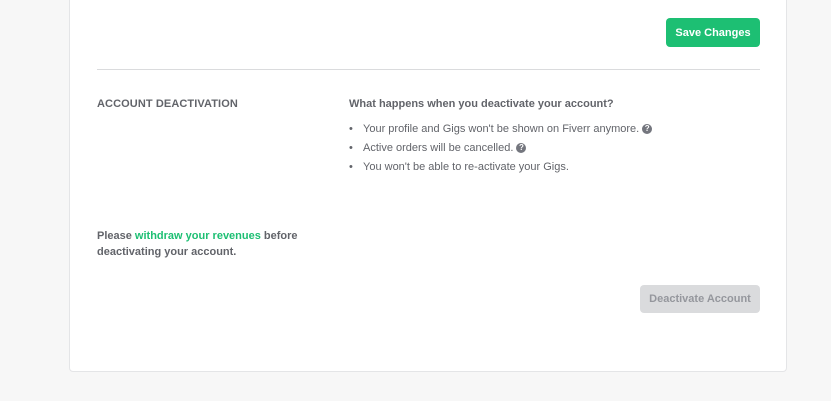  I want to click on notice-prefix: Please, so click(116, 236).